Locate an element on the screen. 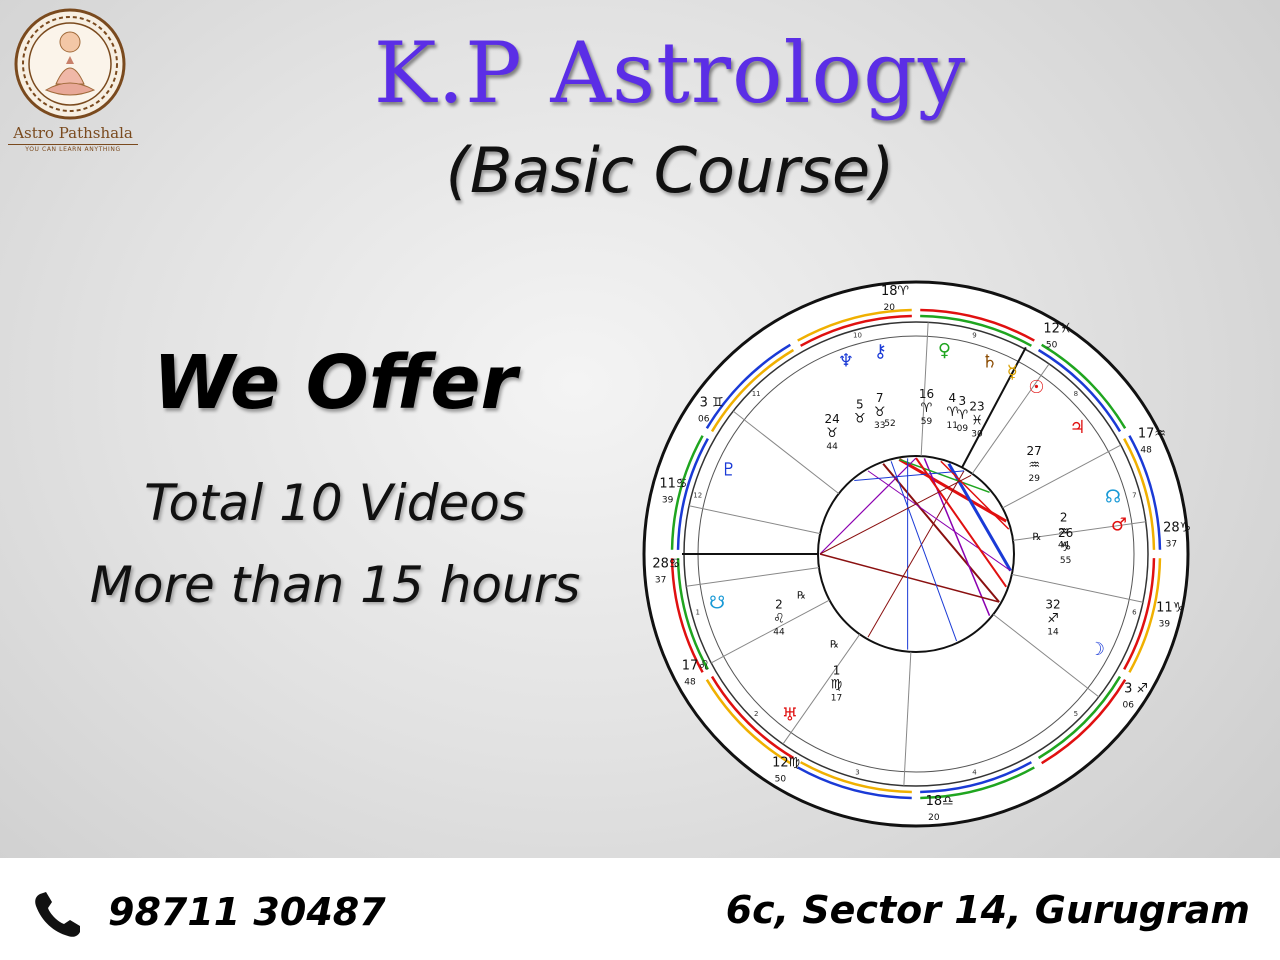 This screenshot has height=960, width=1280. phone-icon is located at coordinates (57, 914).